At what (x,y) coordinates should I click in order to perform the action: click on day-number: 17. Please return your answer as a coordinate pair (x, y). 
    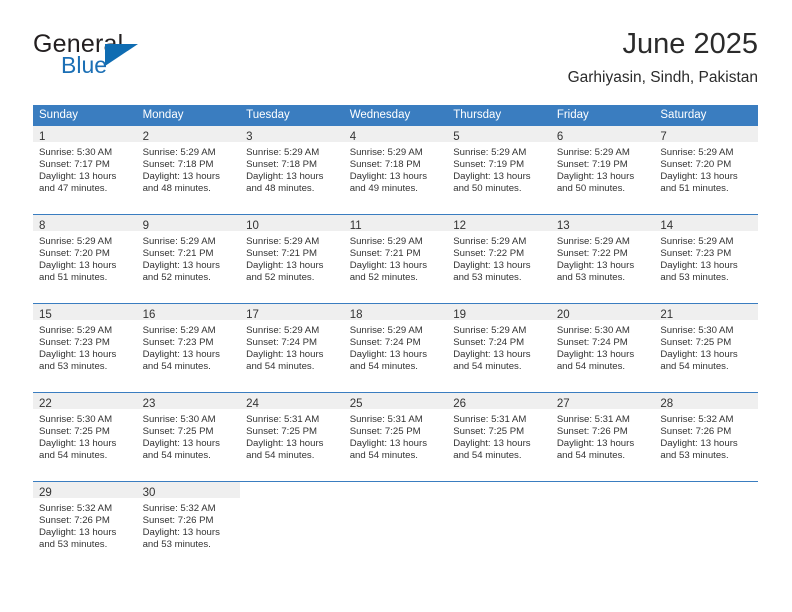
    Looking at the image, I should click on (252, 315).